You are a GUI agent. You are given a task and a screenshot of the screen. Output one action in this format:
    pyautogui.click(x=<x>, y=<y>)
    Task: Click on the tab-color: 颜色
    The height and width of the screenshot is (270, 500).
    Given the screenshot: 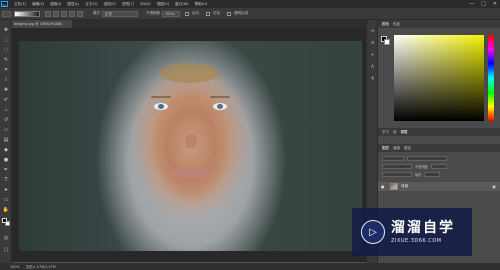 What is the action you would take?
    pyautogui.click(x=385, y=24)
    